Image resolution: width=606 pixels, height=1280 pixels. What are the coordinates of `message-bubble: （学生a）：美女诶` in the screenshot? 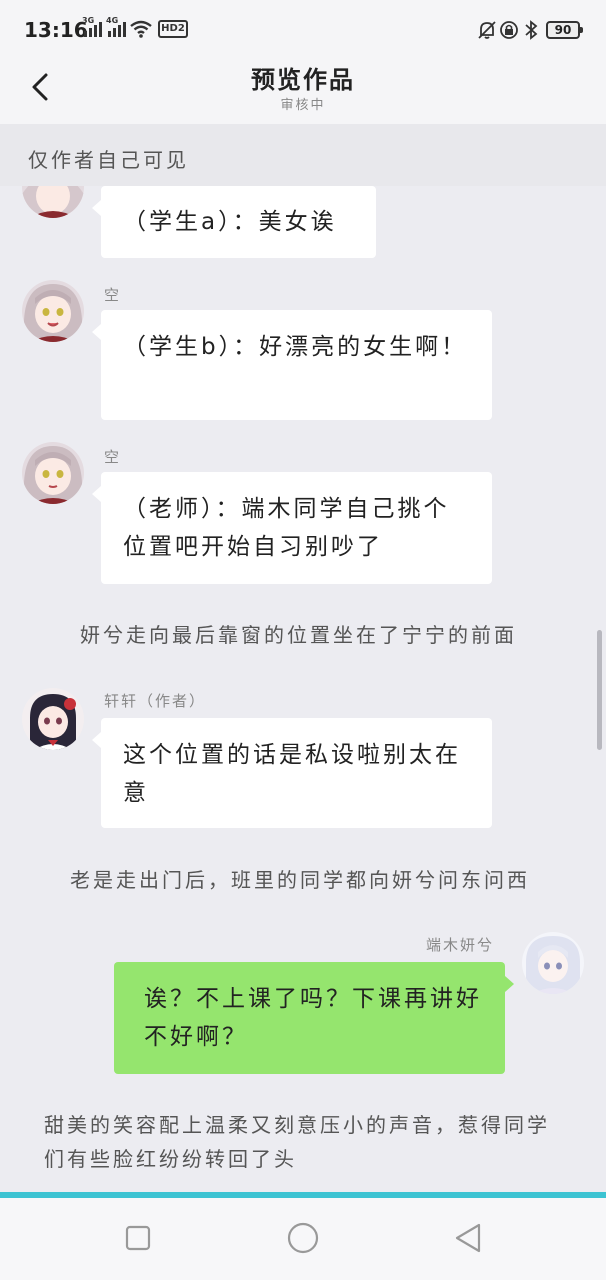 It's located at (234, 222).